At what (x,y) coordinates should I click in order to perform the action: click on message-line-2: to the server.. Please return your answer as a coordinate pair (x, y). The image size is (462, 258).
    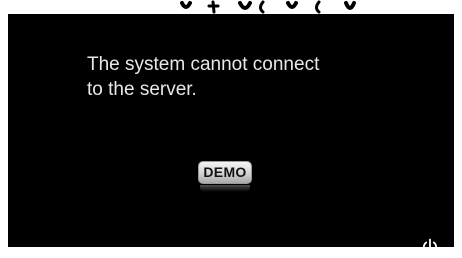
    Looking at the image, I should click on (142, 89).